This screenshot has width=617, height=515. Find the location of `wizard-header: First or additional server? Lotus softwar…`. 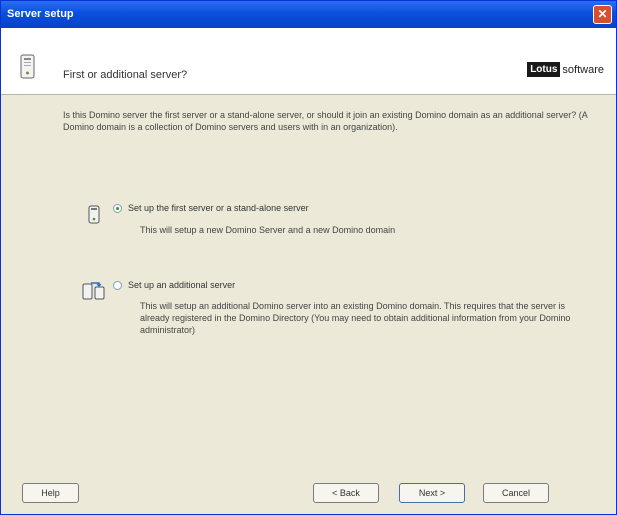

wizard-header: First or additional server? Lotus softwar… is located at coordinates (308, 61).